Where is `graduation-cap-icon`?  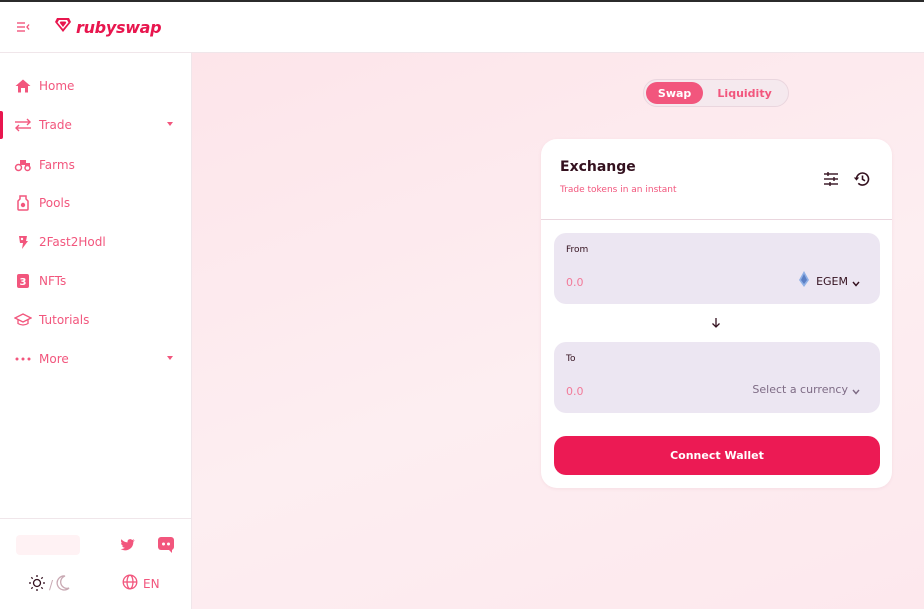 graduation-cap-icon is located at coordinates (23, 320).